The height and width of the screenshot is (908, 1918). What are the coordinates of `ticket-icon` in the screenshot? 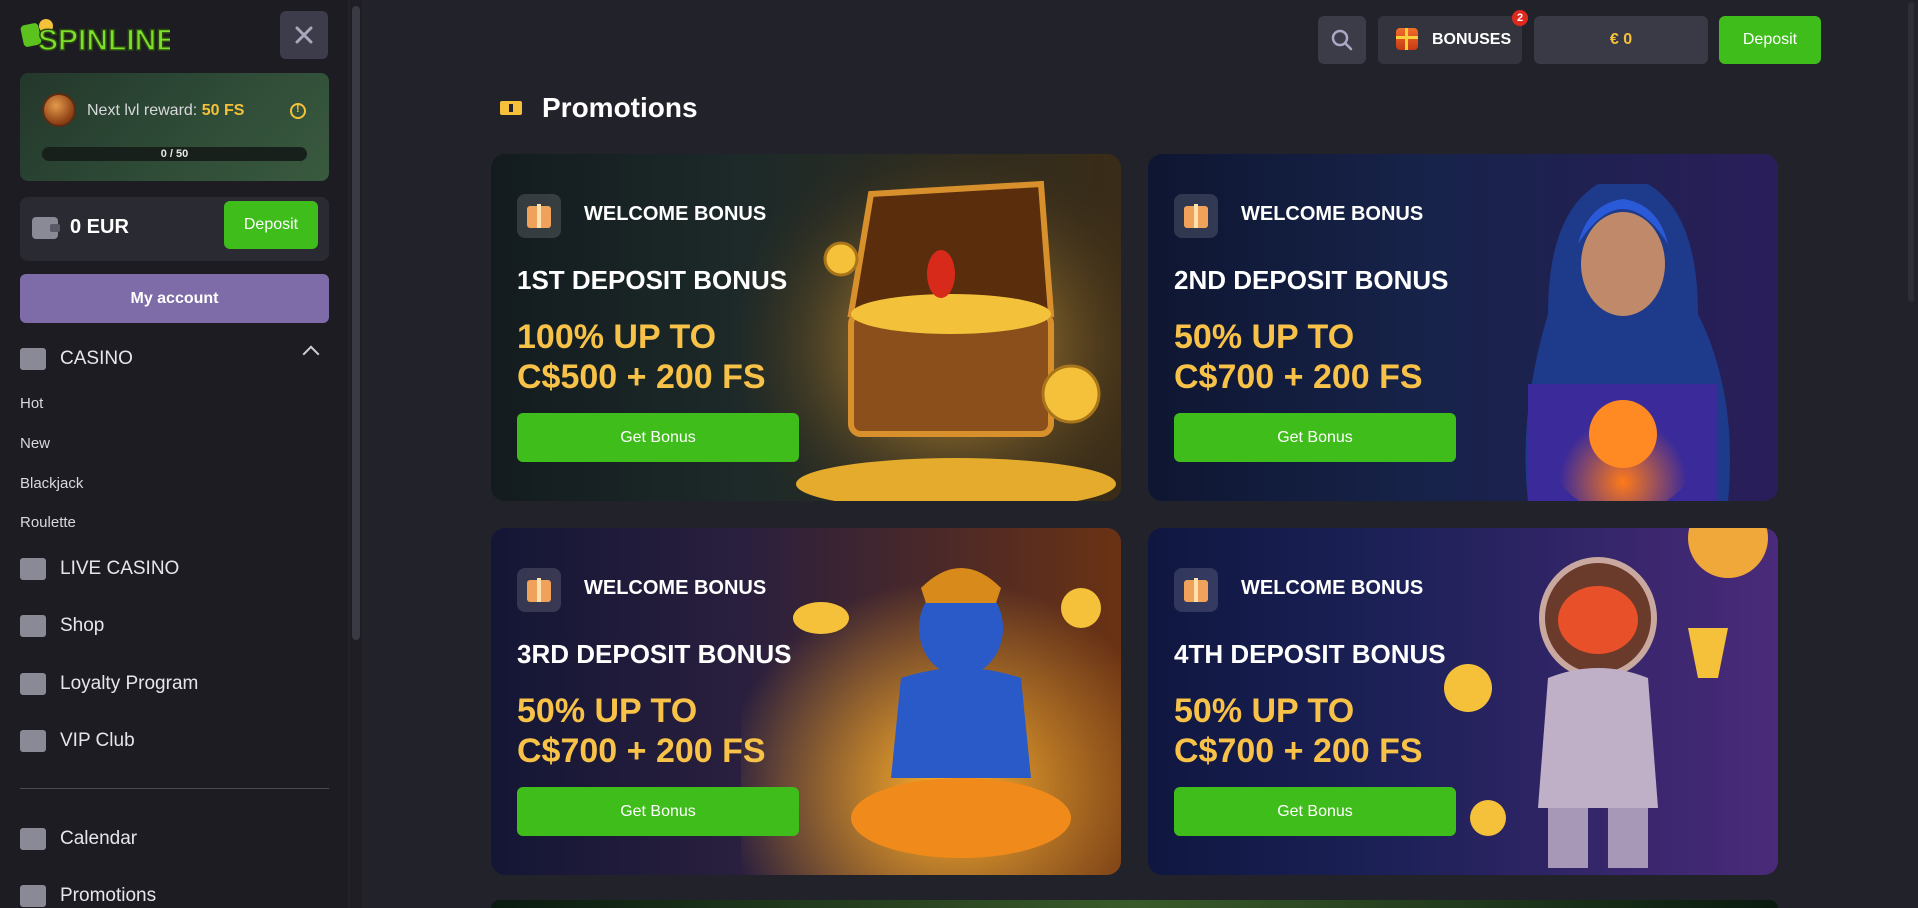 It's located at (511, 108).